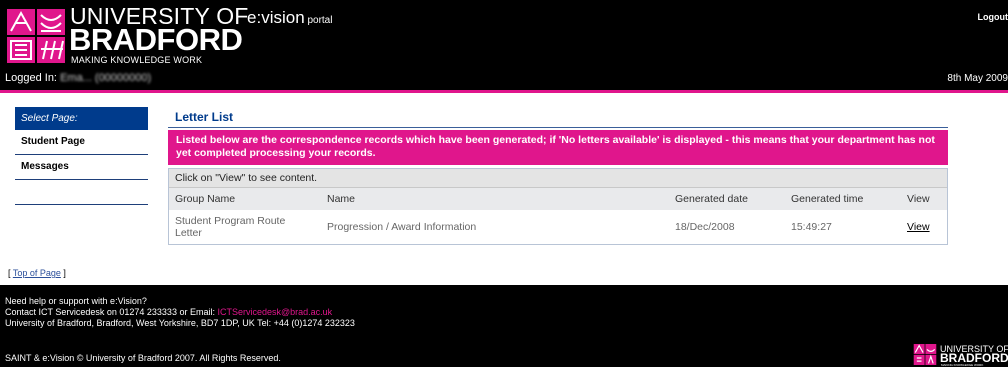  I want to click on logged-in-label: Logged In:, so click(31, 78).